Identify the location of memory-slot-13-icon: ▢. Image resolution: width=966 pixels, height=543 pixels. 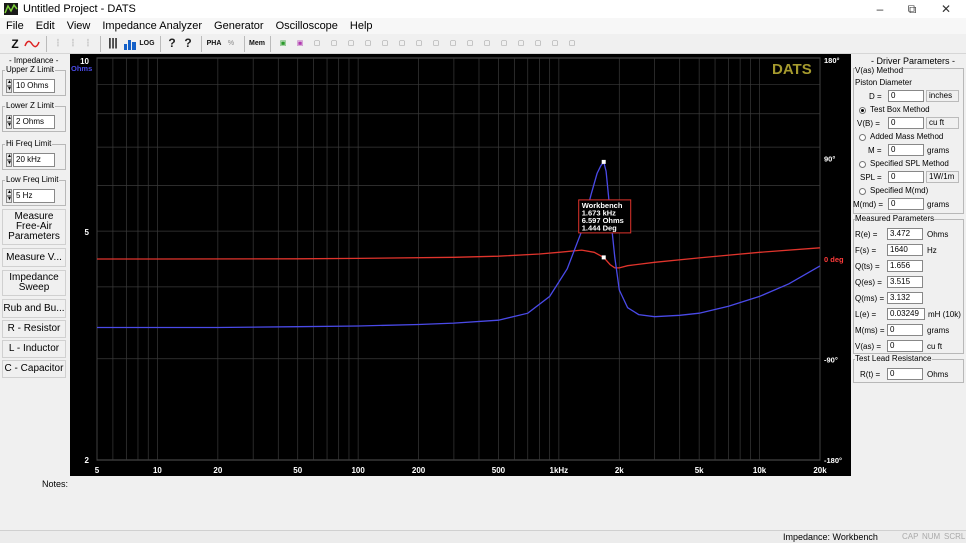
(487, 44).